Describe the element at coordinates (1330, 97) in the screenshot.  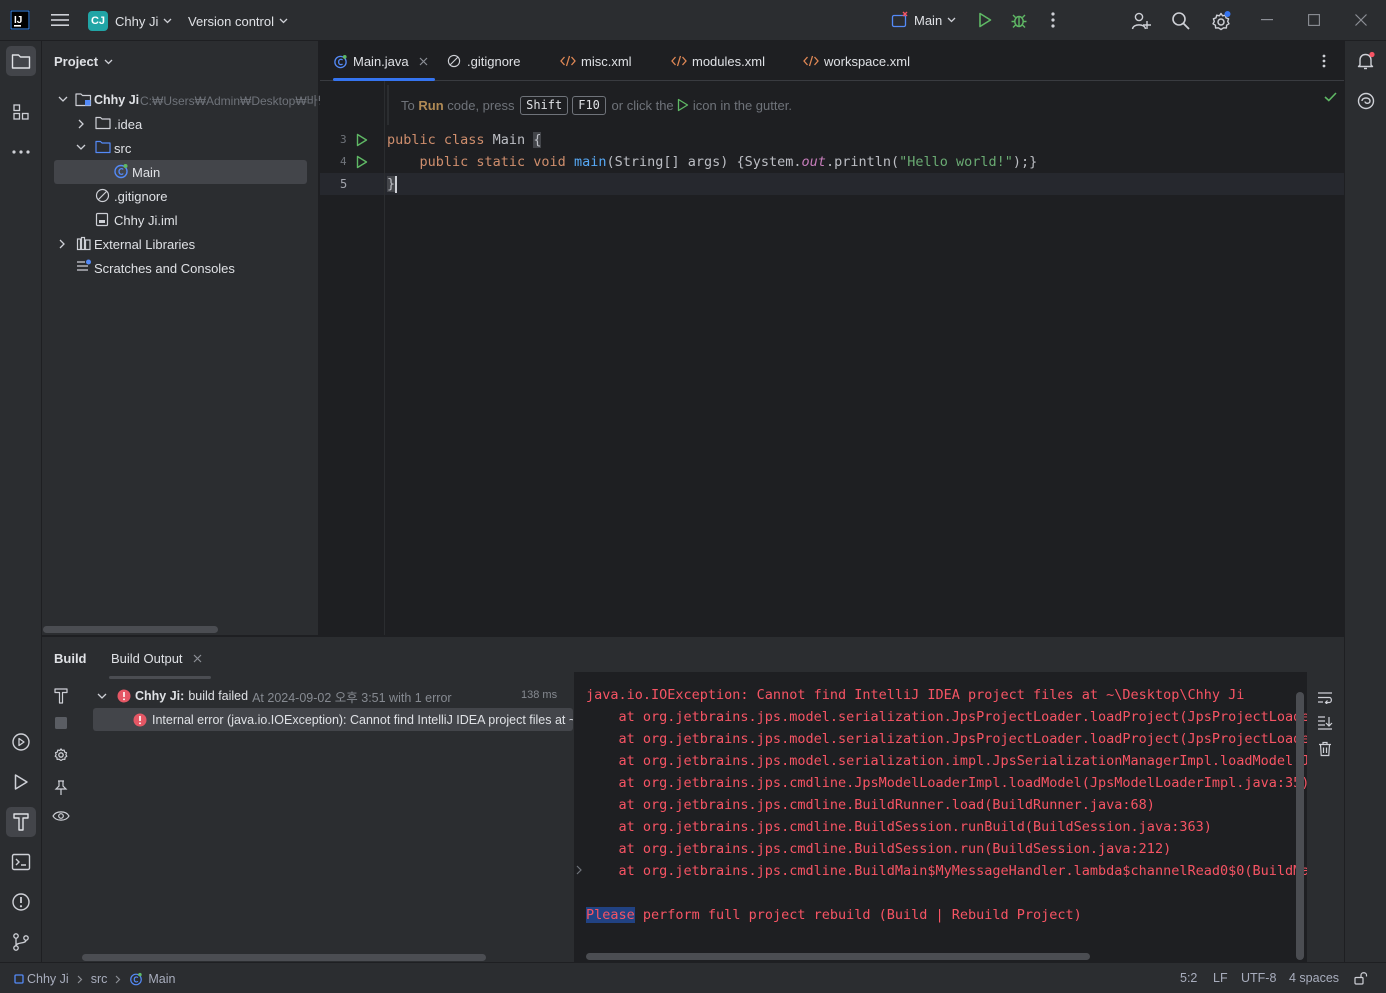
I see `inspection-ok-checkmark-icon` at that location.